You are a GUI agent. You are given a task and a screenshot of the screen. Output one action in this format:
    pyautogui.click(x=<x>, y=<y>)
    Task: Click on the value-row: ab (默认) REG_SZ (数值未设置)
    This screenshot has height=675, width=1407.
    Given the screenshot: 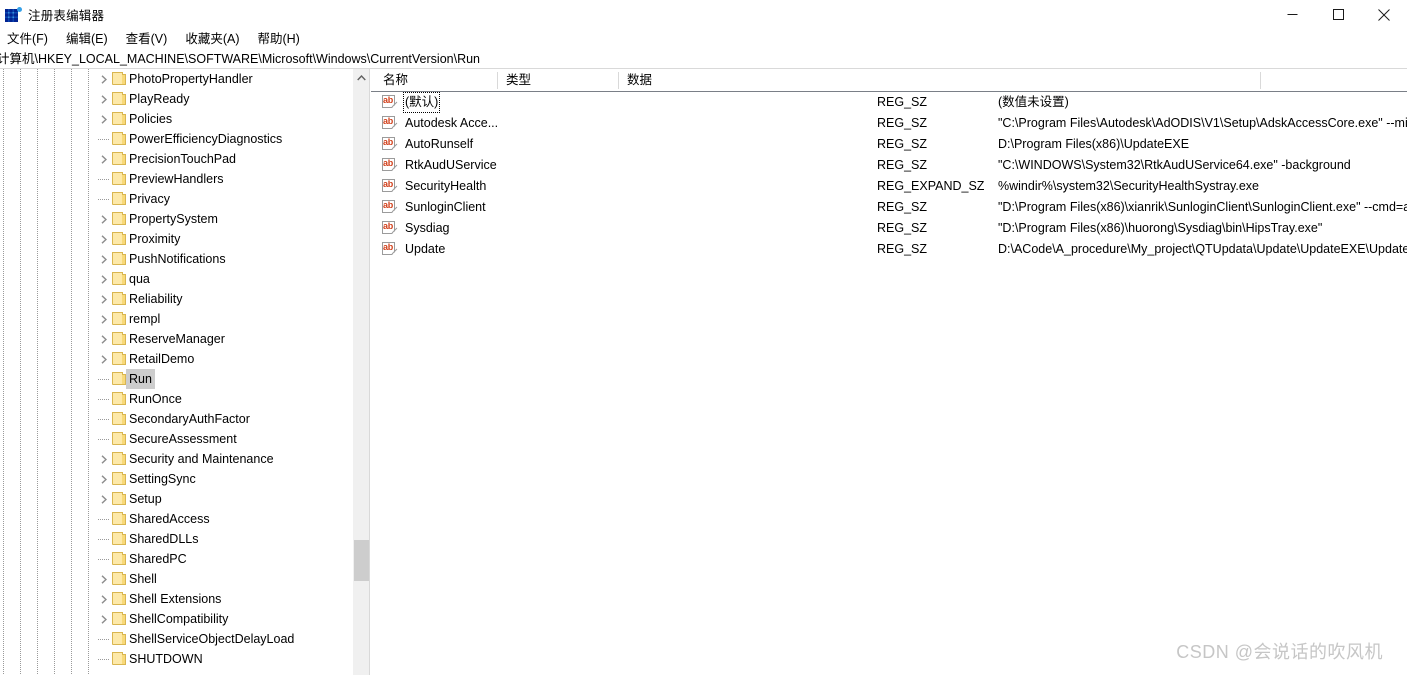 What is the action you would take?
    pyautogui.click(x=889, y=102)
    